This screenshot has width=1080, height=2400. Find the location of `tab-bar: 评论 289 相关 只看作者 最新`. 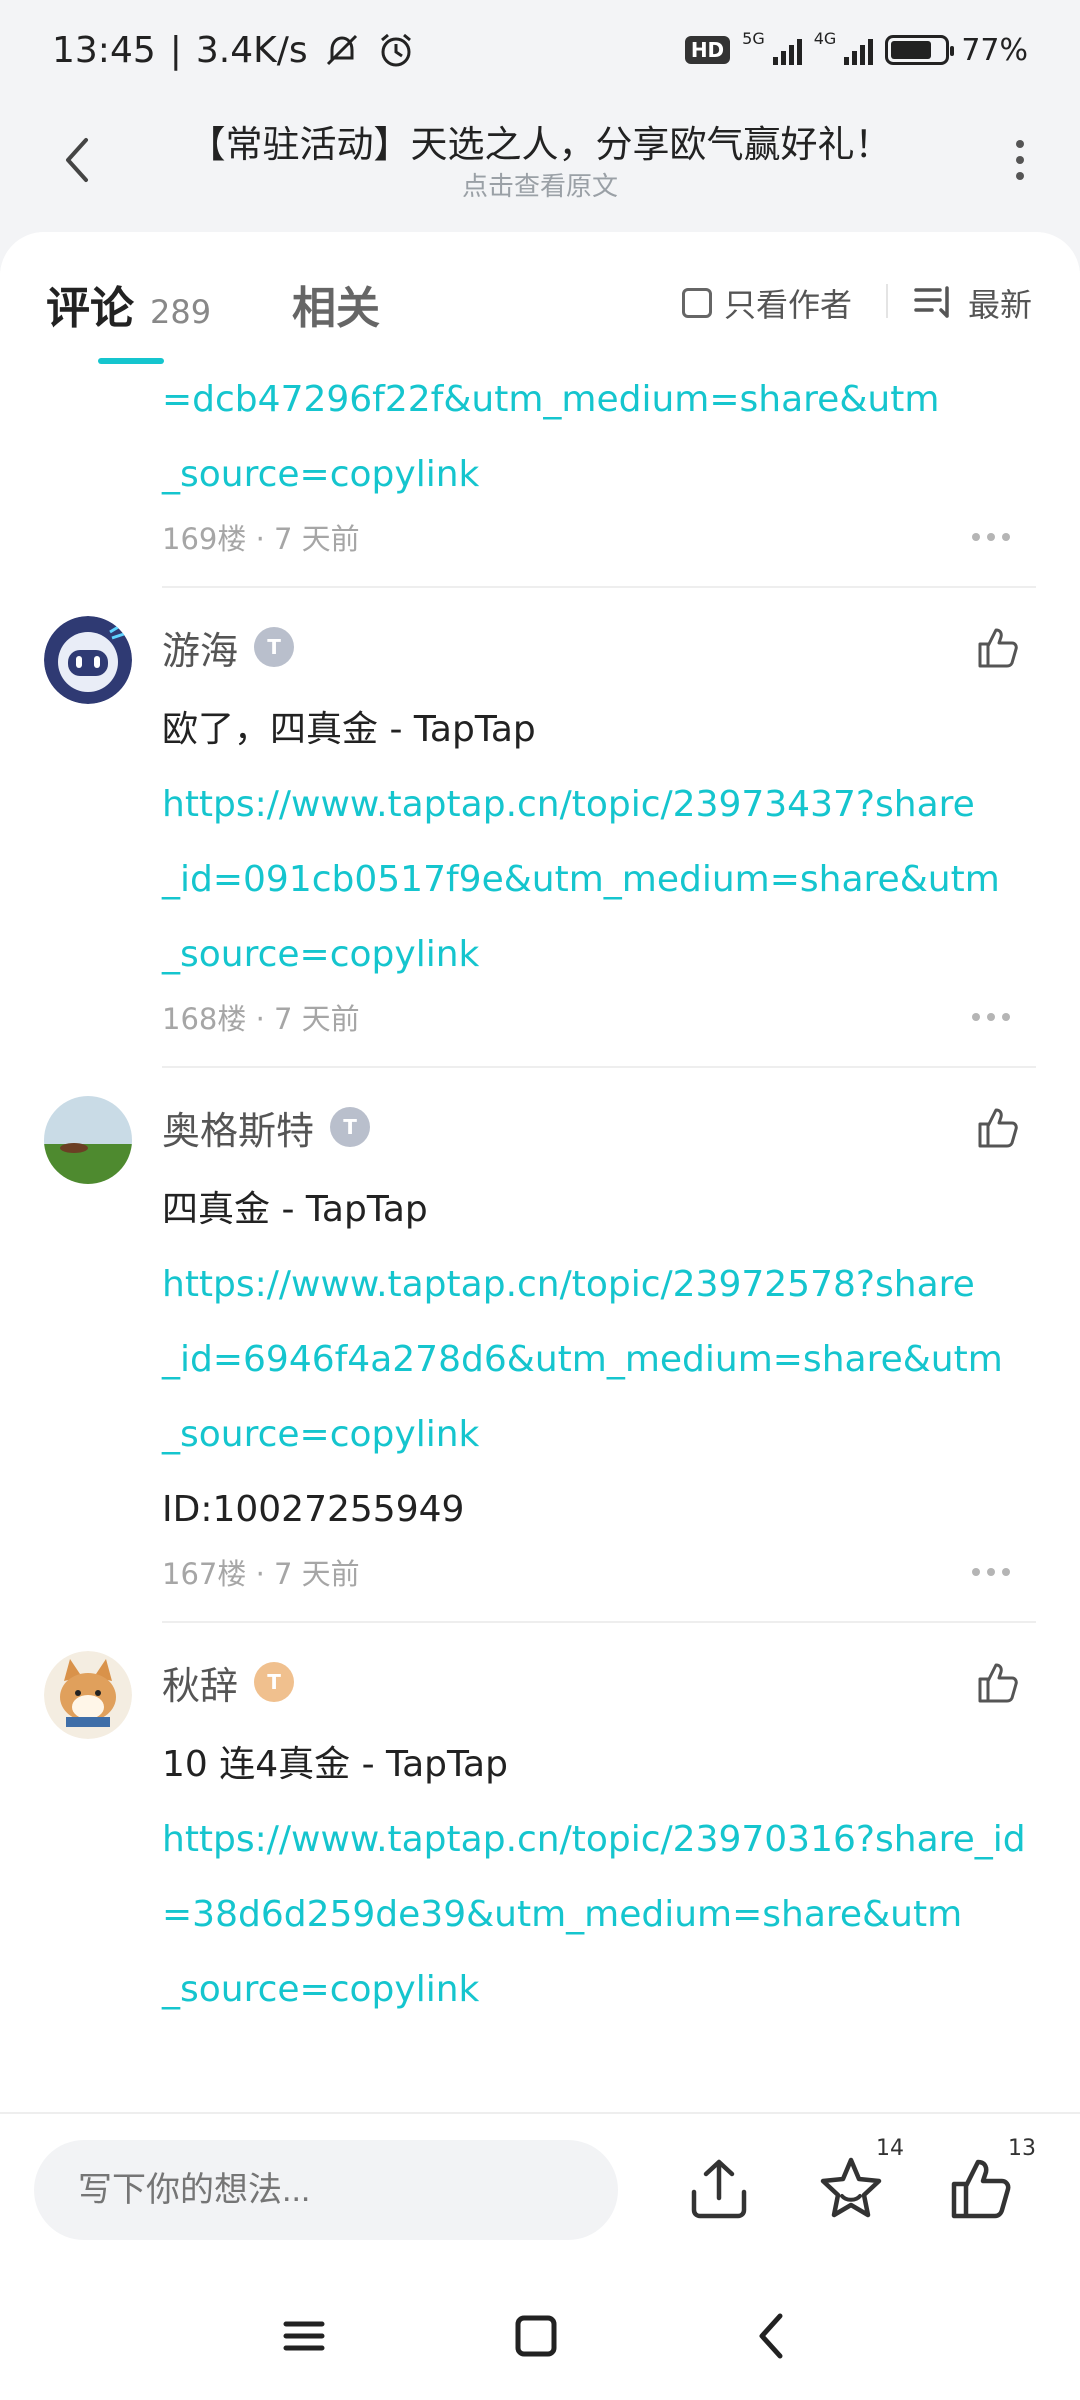

tab-bar: 评论 289 相关 只看作者 最新 is located at coordinates (540, 298).